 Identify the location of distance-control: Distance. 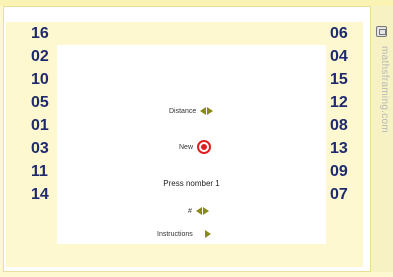
(191, 111).